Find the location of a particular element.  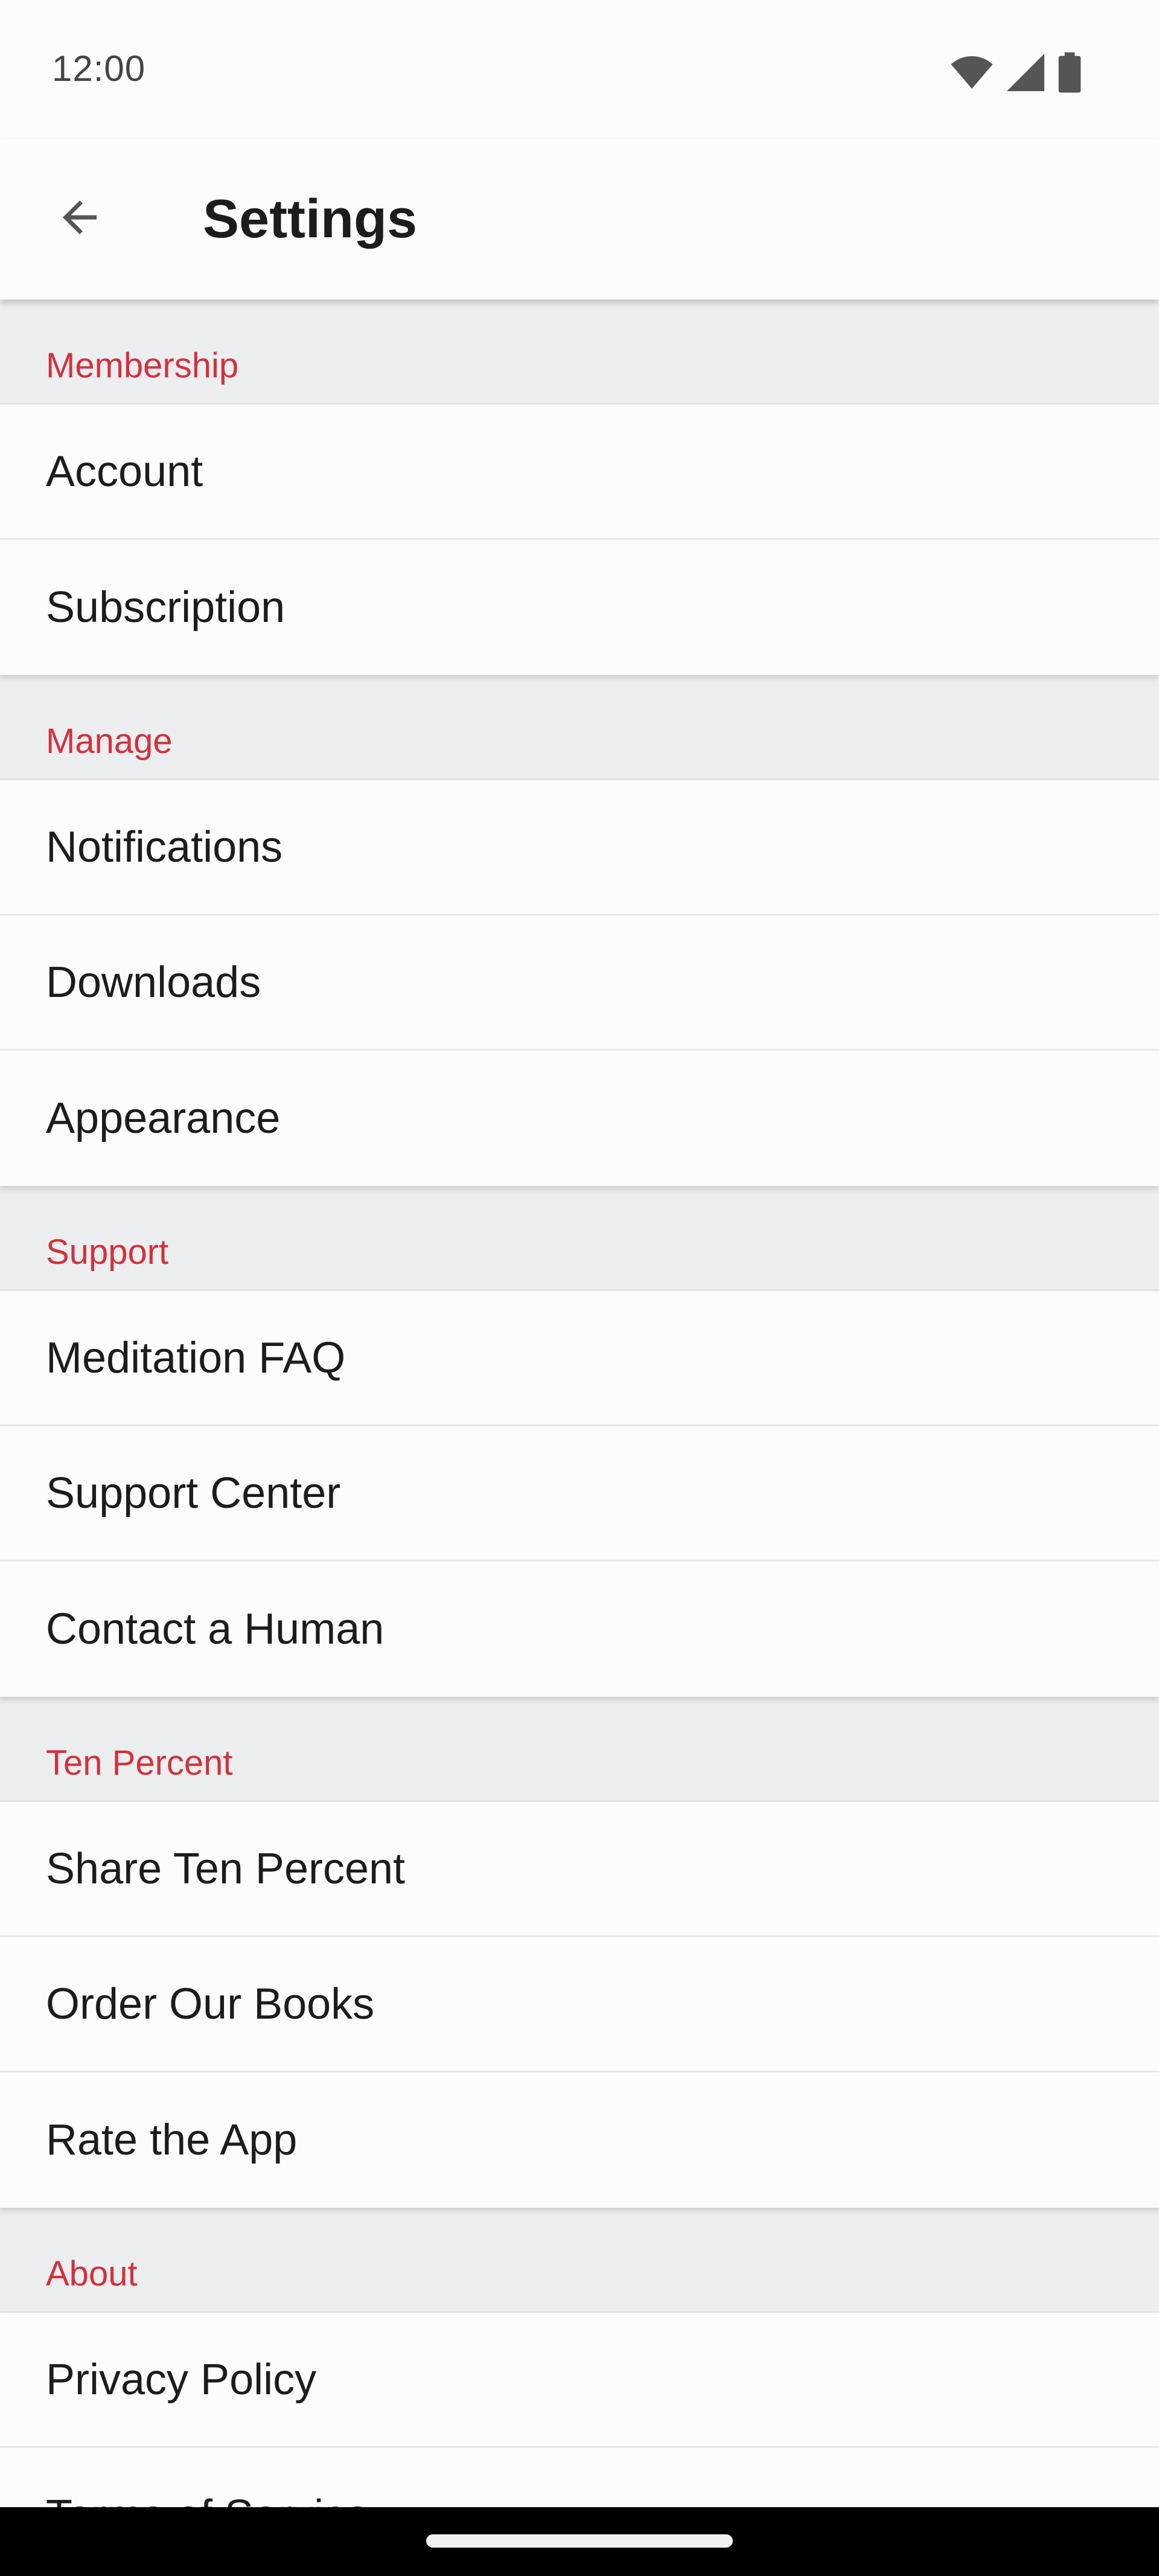

settings-item-support-center: Support Center is located at coordinates (579, 1494).